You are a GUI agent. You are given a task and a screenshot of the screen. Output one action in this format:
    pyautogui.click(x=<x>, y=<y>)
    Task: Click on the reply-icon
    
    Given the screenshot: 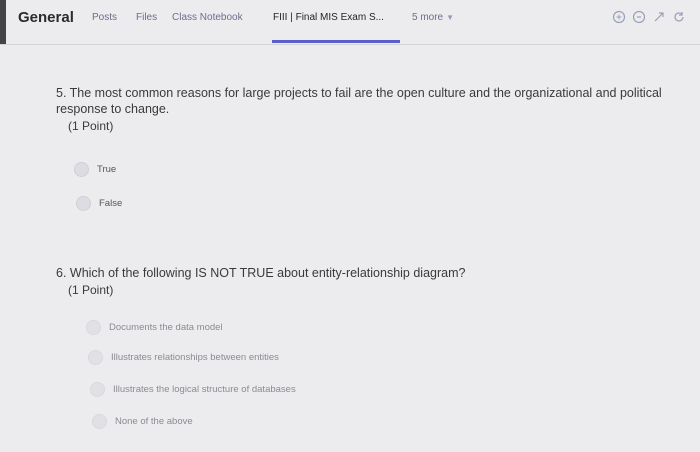 What is the action you would take?
    pyautogui.click(x=619, y=17)
    